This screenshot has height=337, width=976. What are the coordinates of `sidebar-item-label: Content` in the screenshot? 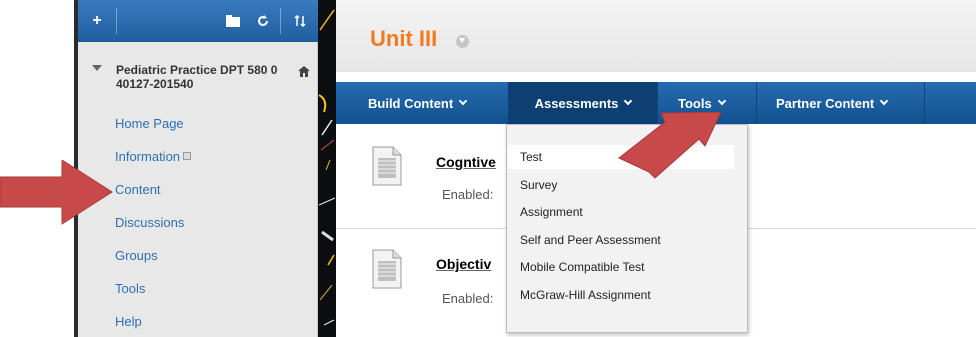 It's located at (138, 189).